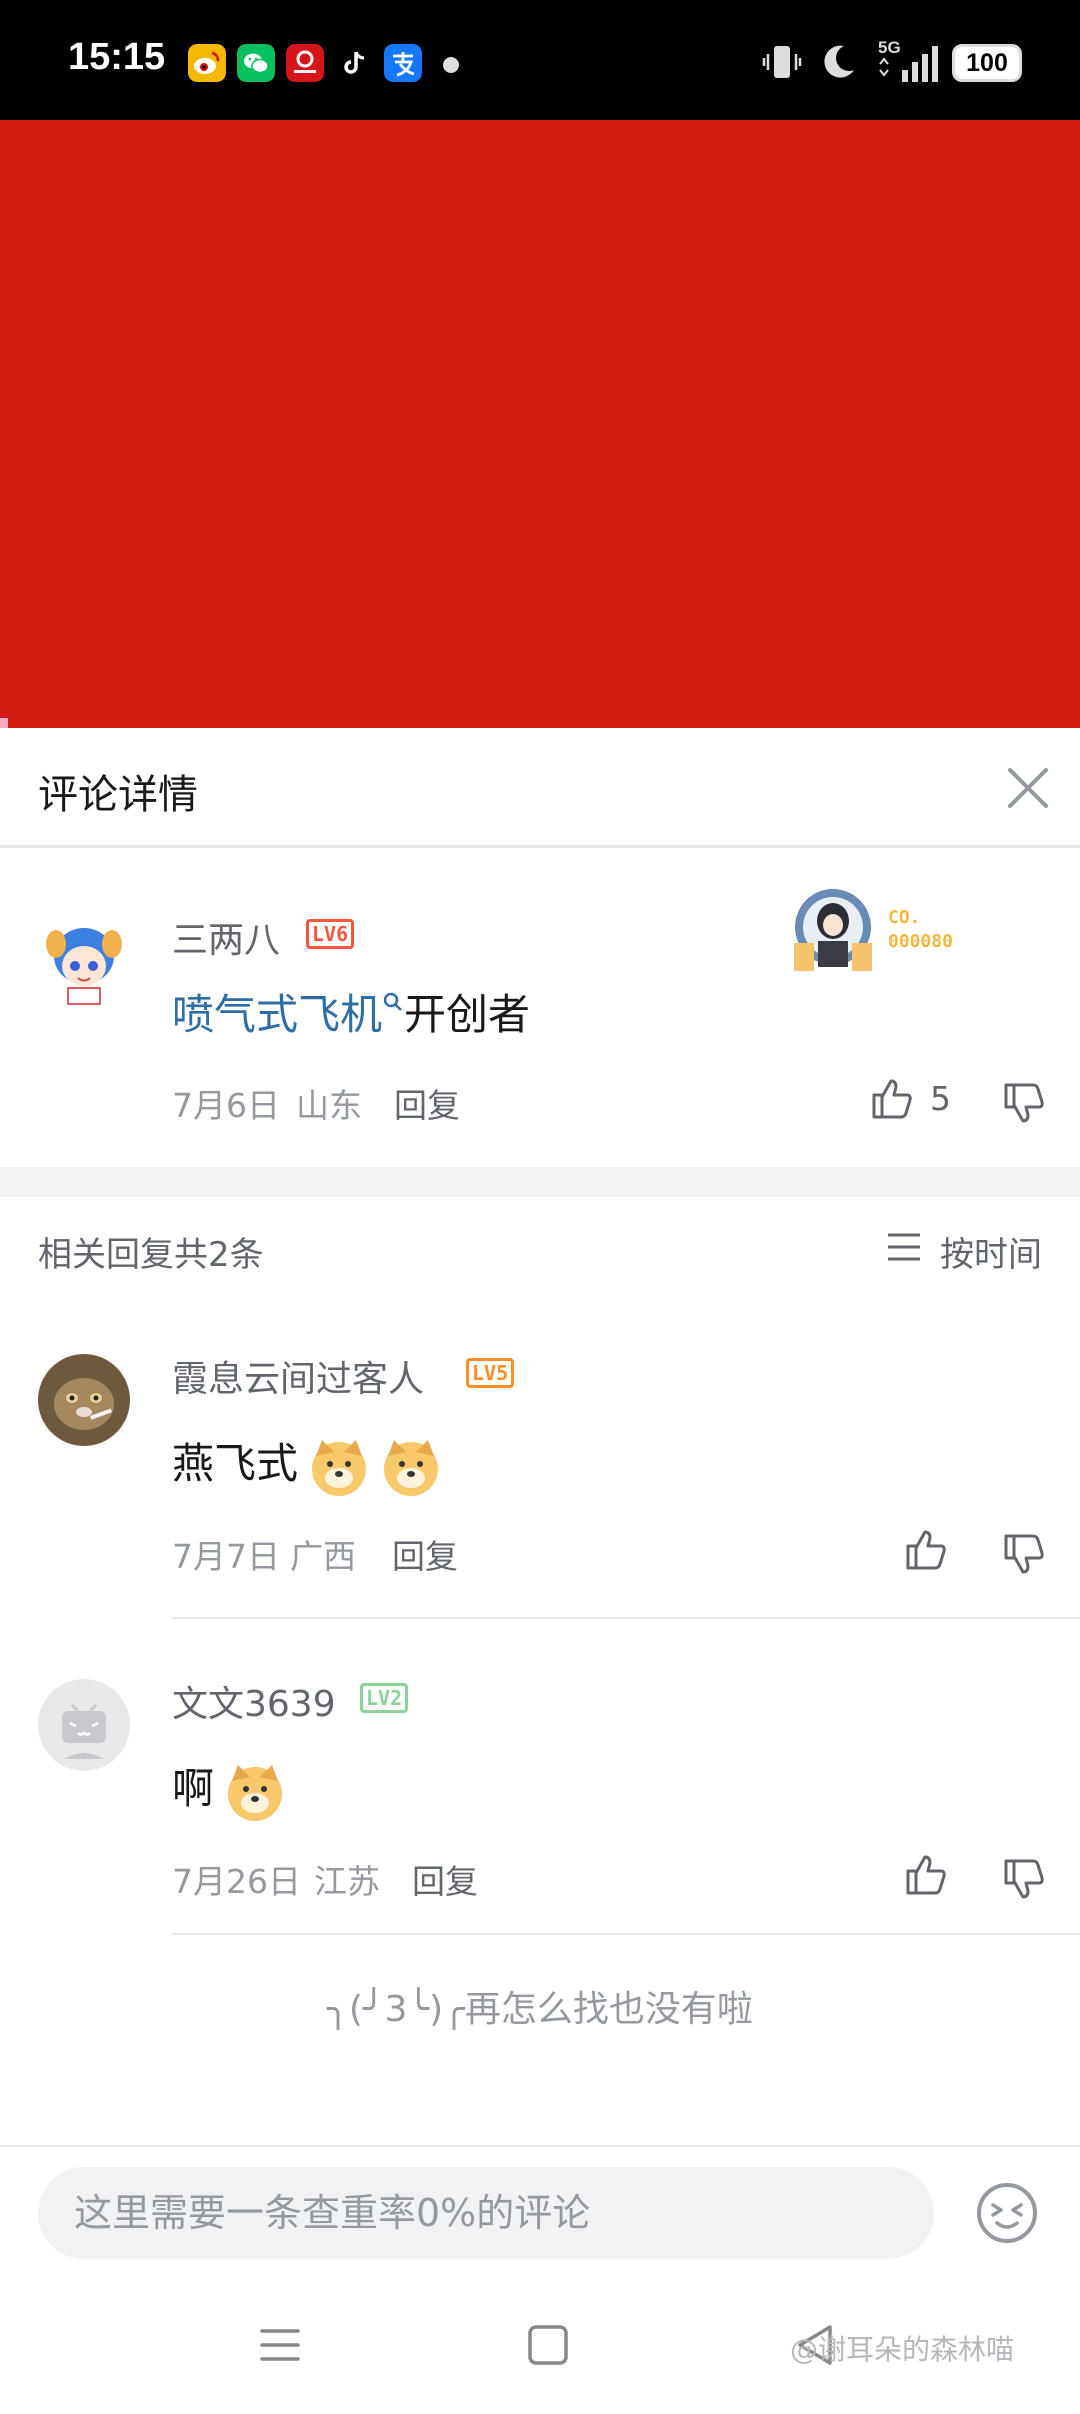 The height and width of the screenshot is (2414, 1080). Describe the element at coordinates (904, 1247) in the screenshot. I see `sort-list-icon` at that location.